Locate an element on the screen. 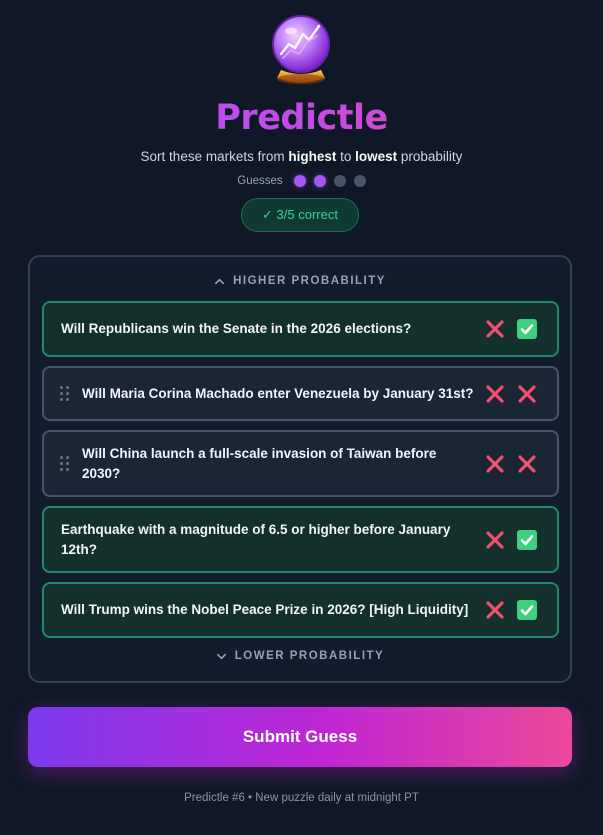  chevron-down-icon is located at coordinates (221, 656).